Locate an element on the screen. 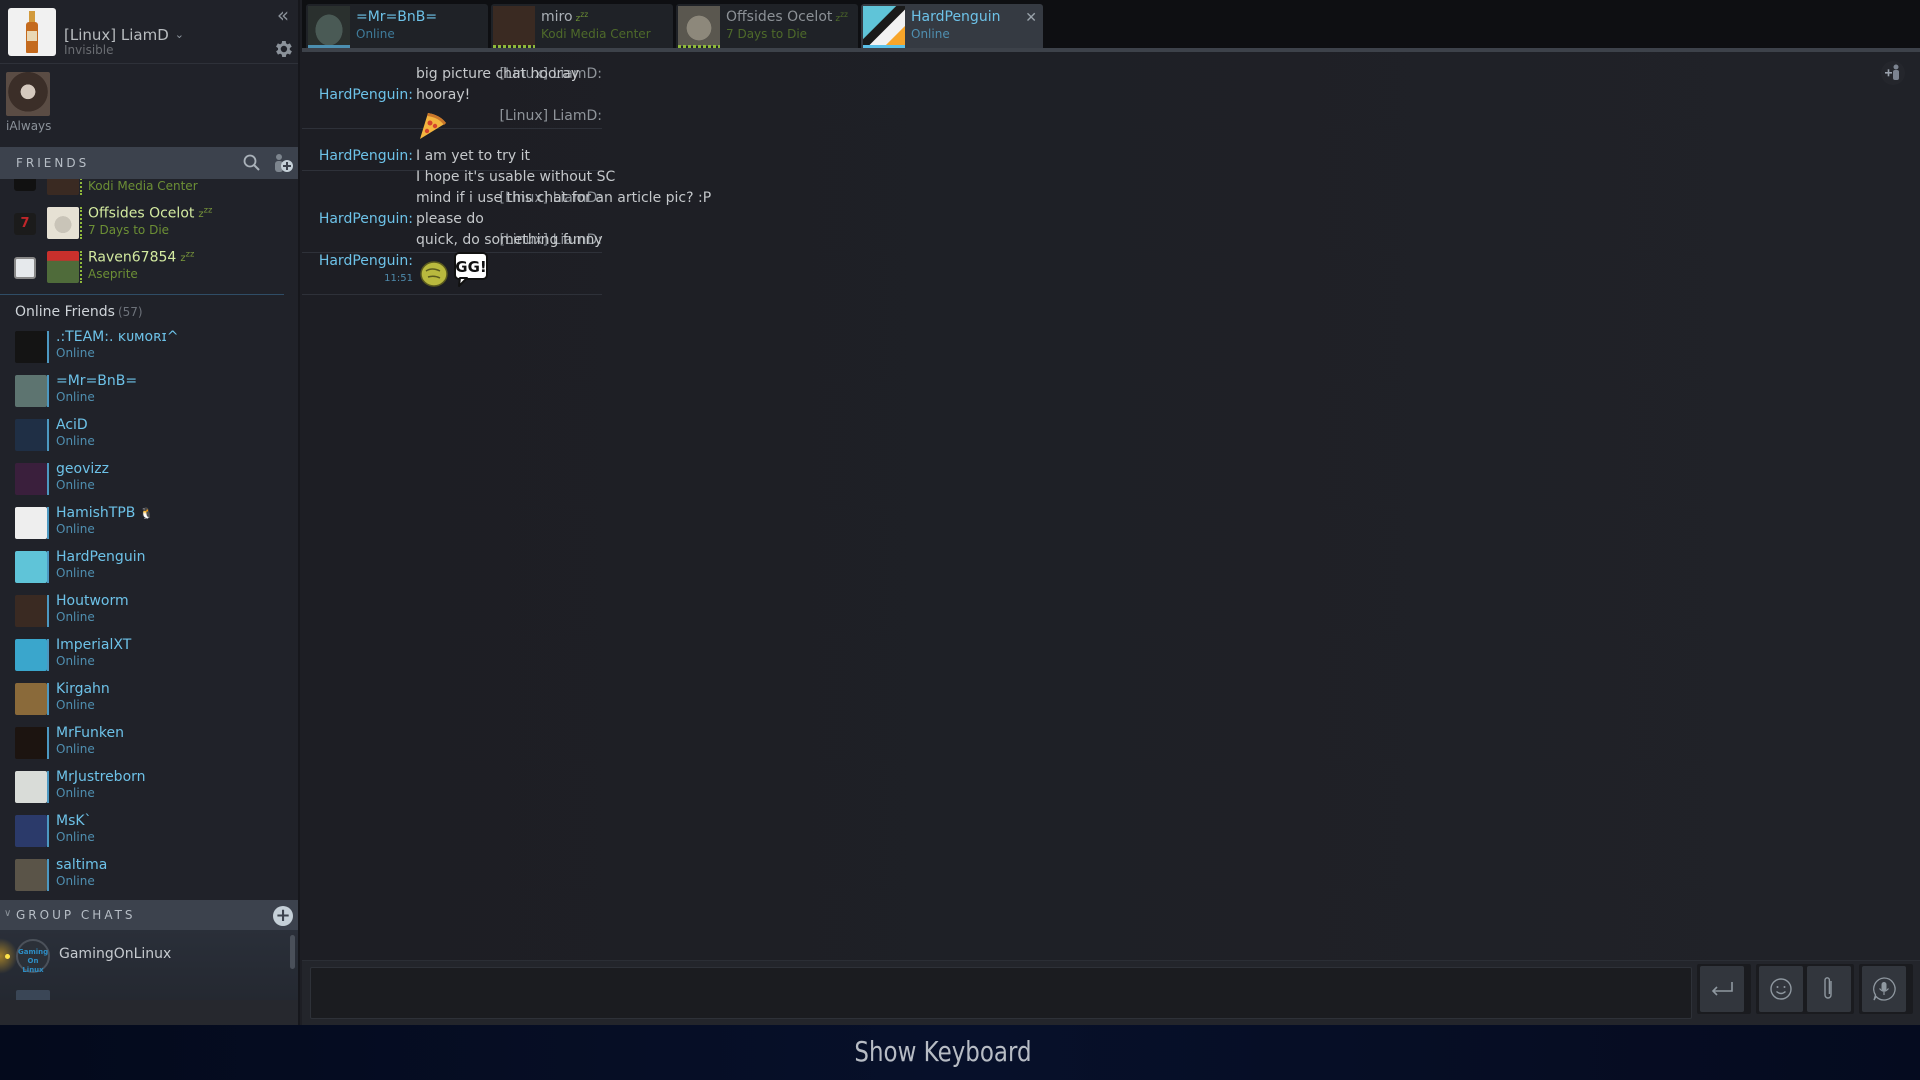 The image size is (1920, 1080). tab-name: HardPenguin is located at coordinates (956, 17).